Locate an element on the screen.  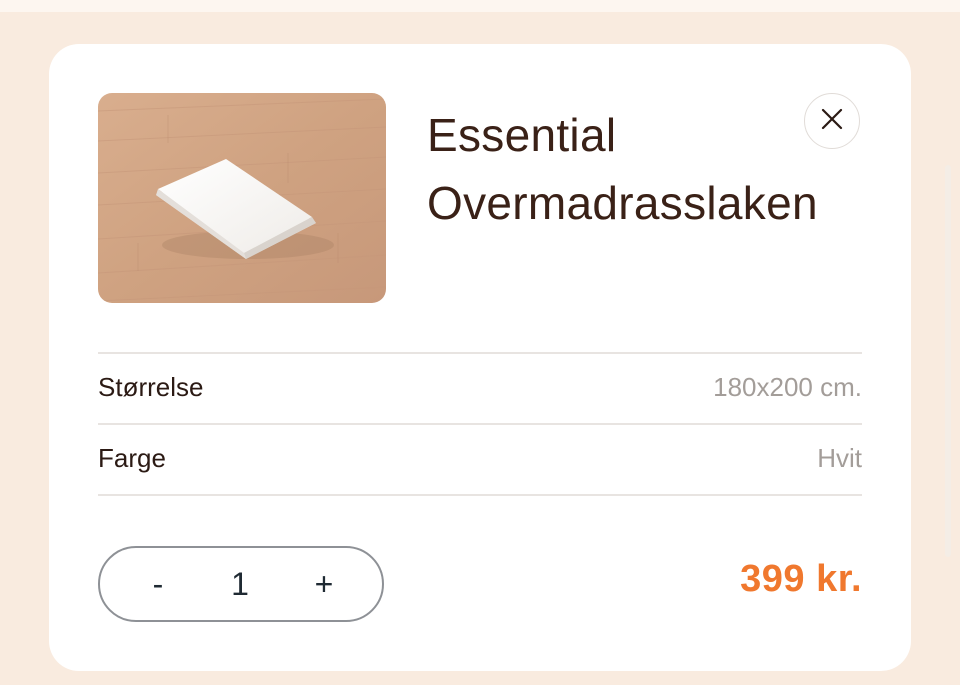
divider-middle is located at coordinates (480, 424).